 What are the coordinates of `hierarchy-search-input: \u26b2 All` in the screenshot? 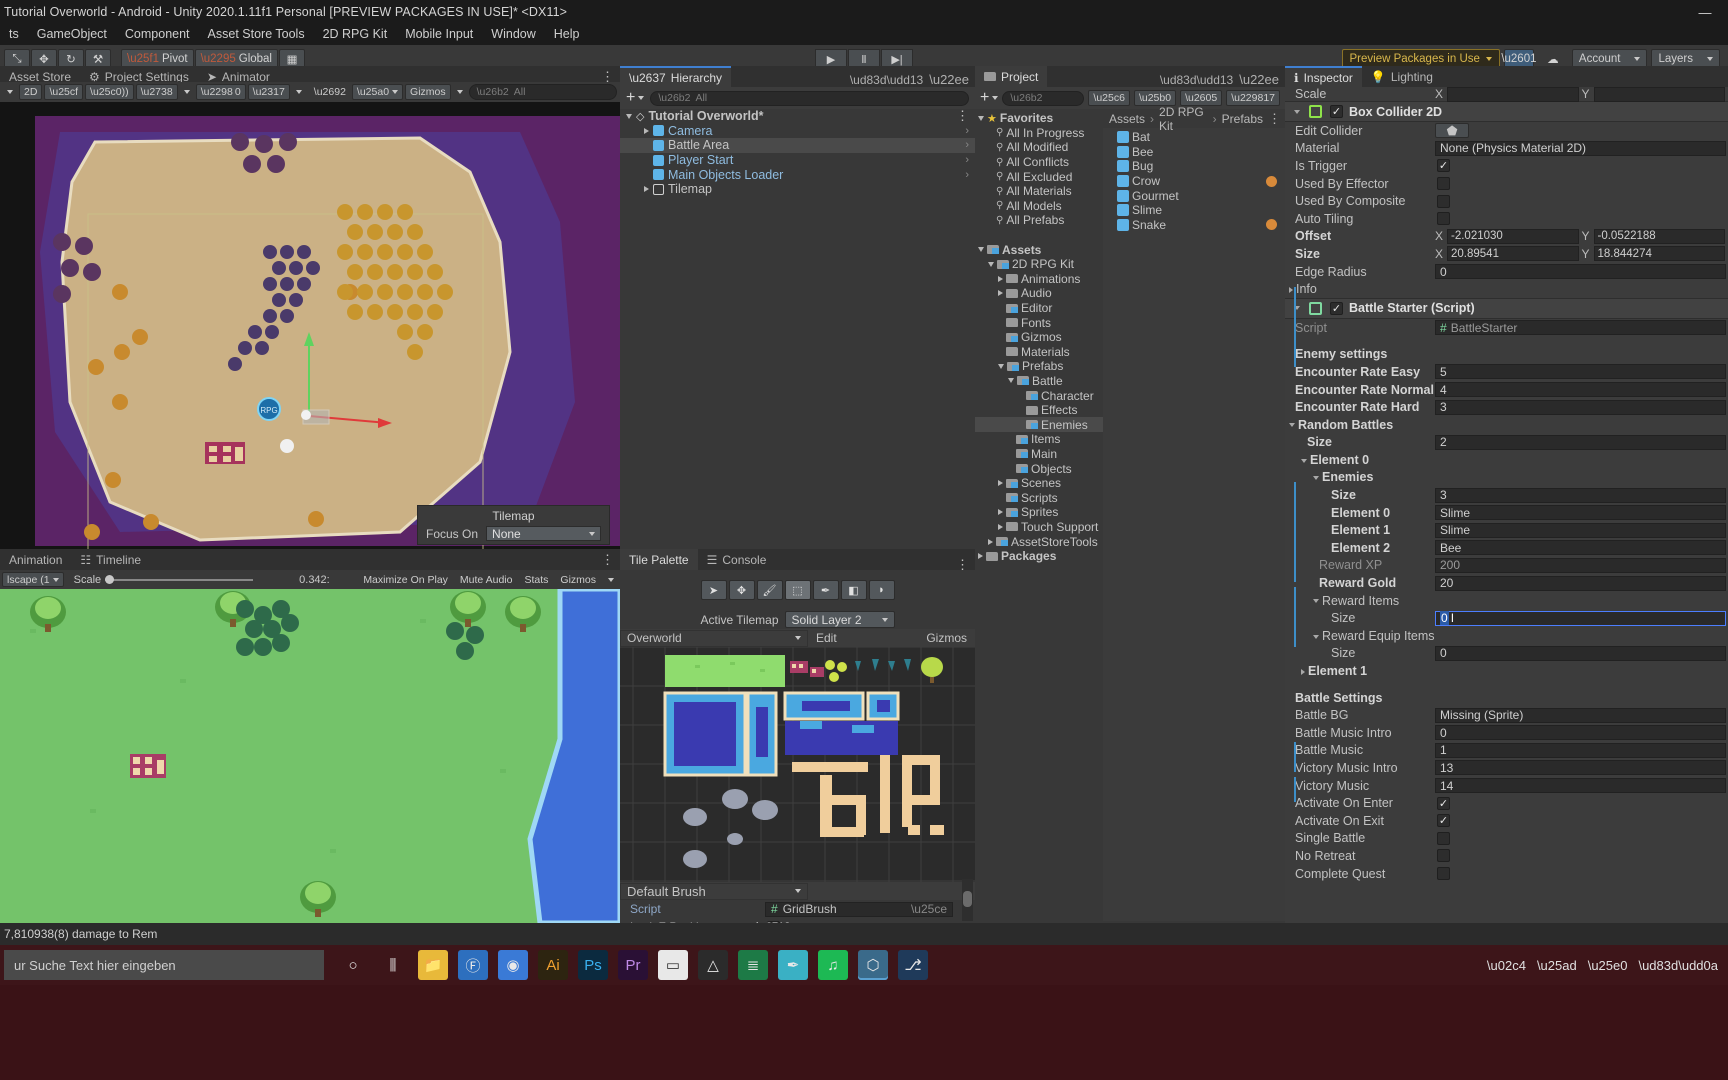 It's located at (809, 98).